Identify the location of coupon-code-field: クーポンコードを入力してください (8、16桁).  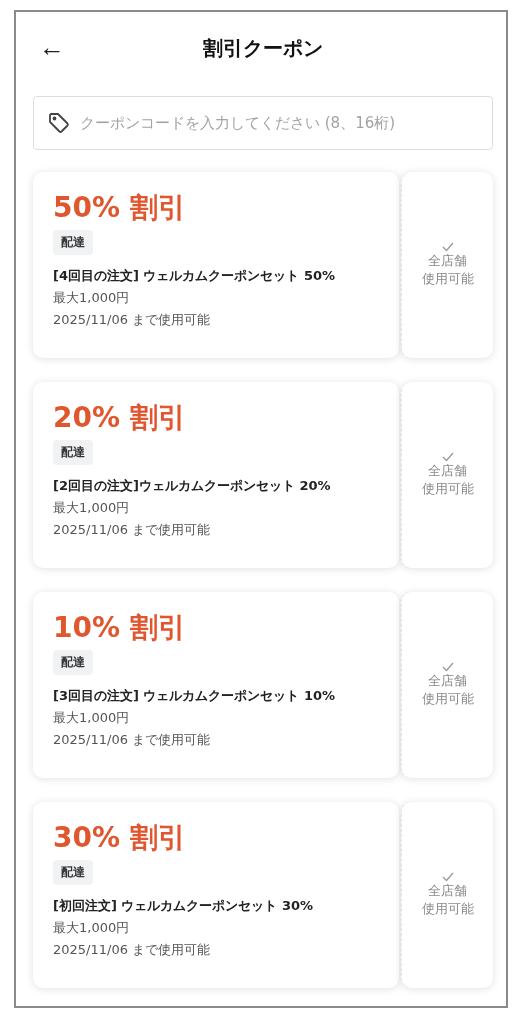
(263, 123).